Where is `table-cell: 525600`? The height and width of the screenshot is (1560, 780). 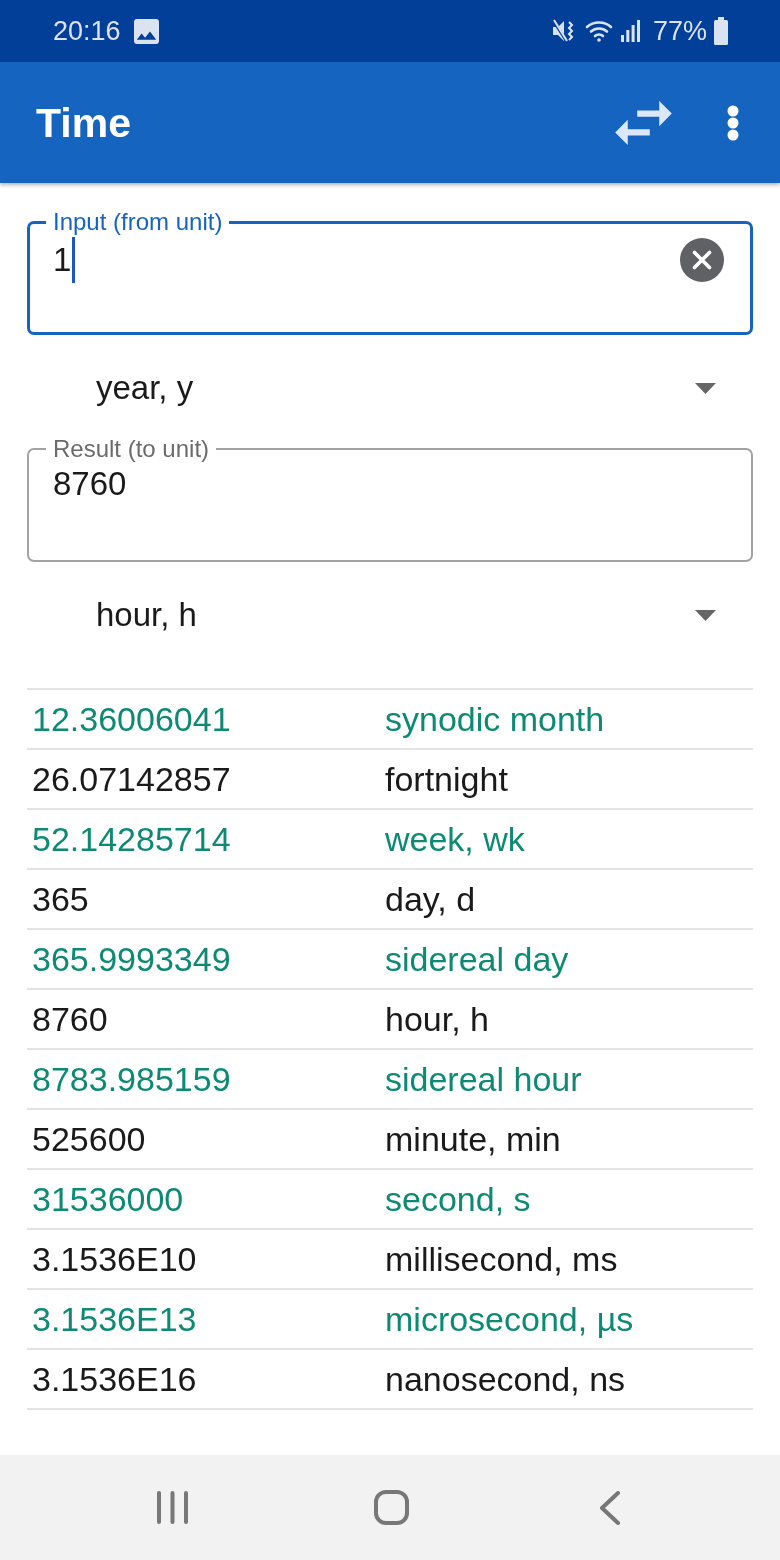
table-cell: 525600 is located at coordinates (89, 1139).